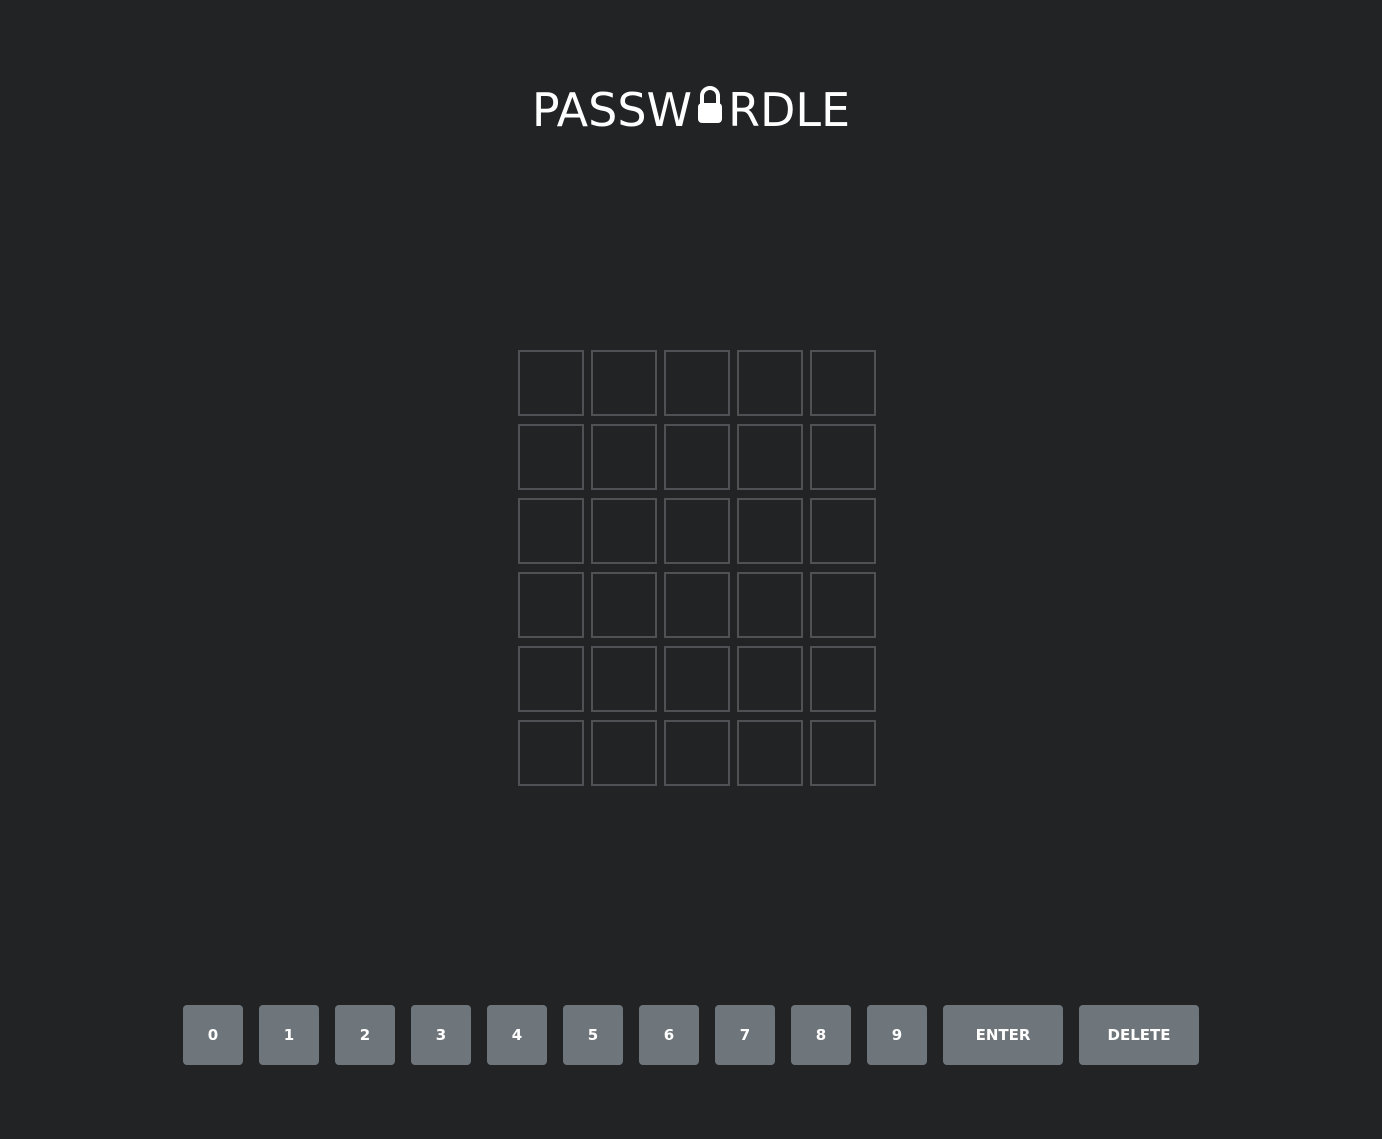  Describe the element at coordinates (789, 110) in the screenshot. I see `title-text-right: RDLE` at that location.